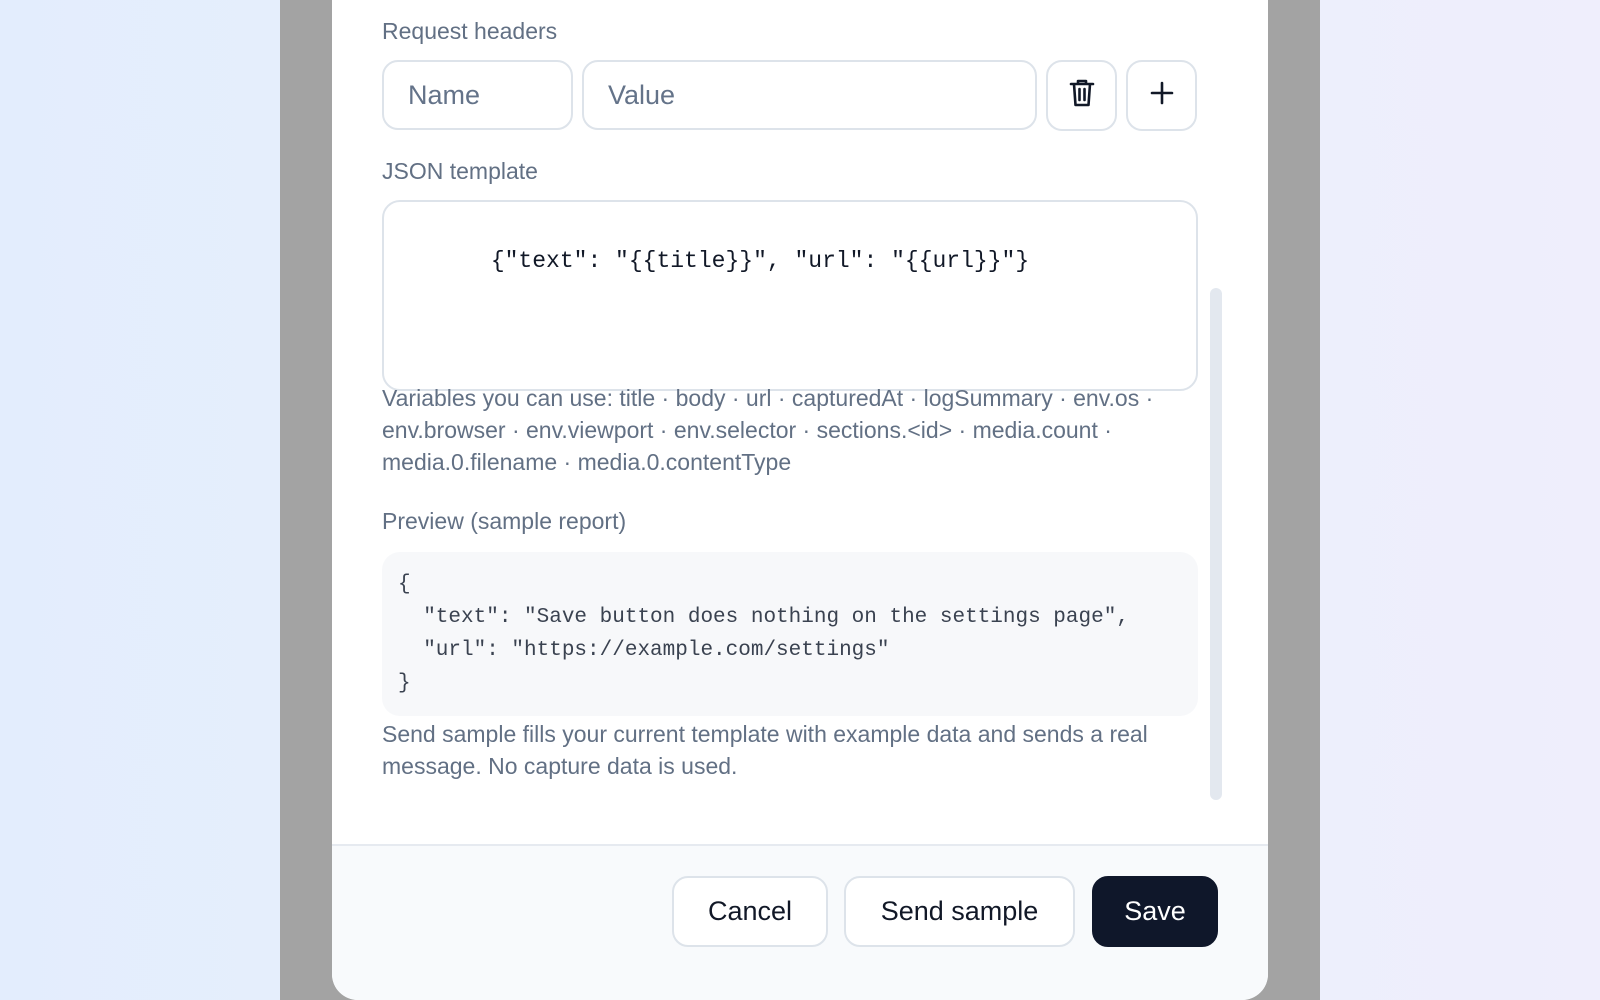 This screenshot has width=1600, height=1000. What do you see at coordinates (1155, 911) in the screenshot?
I see `save-button: Save` at bounding box center [1155, 911].